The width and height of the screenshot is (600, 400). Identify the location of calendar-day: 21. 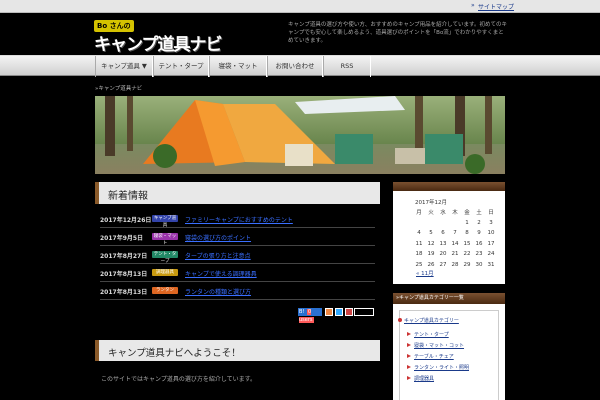
(455, 254).